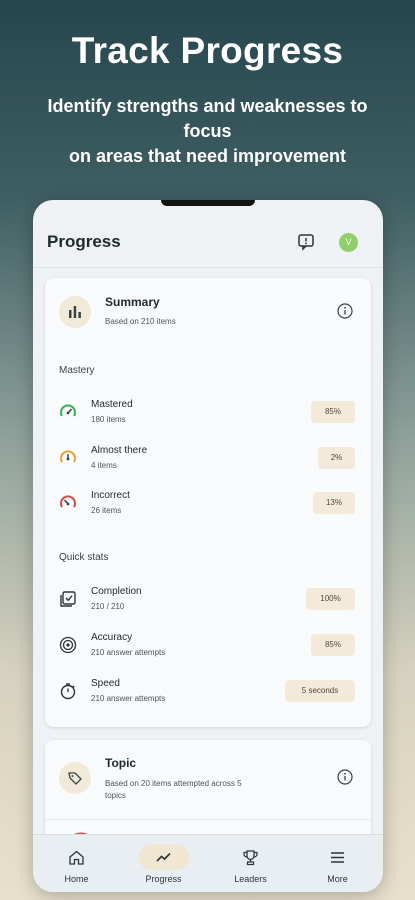  Describe the element at coordinates (128, 698) in the screenshot. I see `speed-attempts: 210 answer attempts` at that location.